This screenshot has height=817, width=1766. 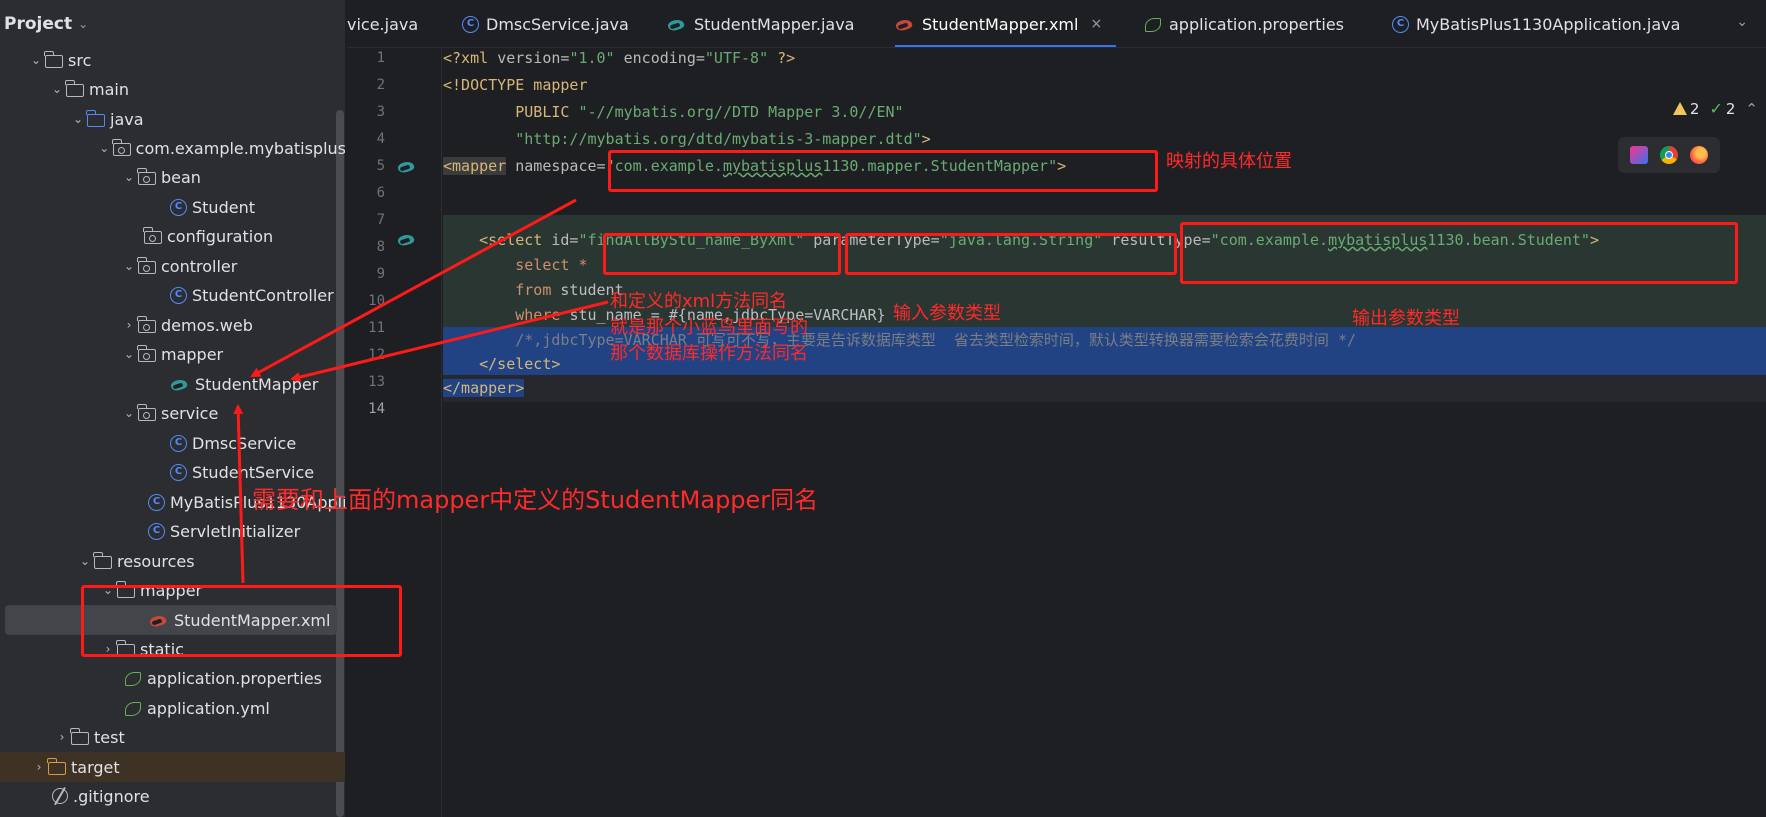 I want to click on tab-application-class: C MyBatisPlus1130Application.java, so click(x=1536, y=23).